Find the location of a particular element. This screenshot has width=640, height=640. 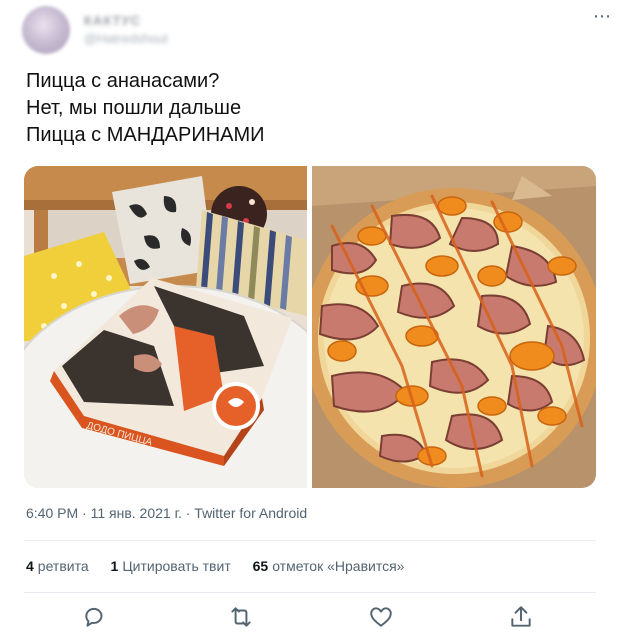

display-name: КАКТУС is located at coordinates (112, 20).